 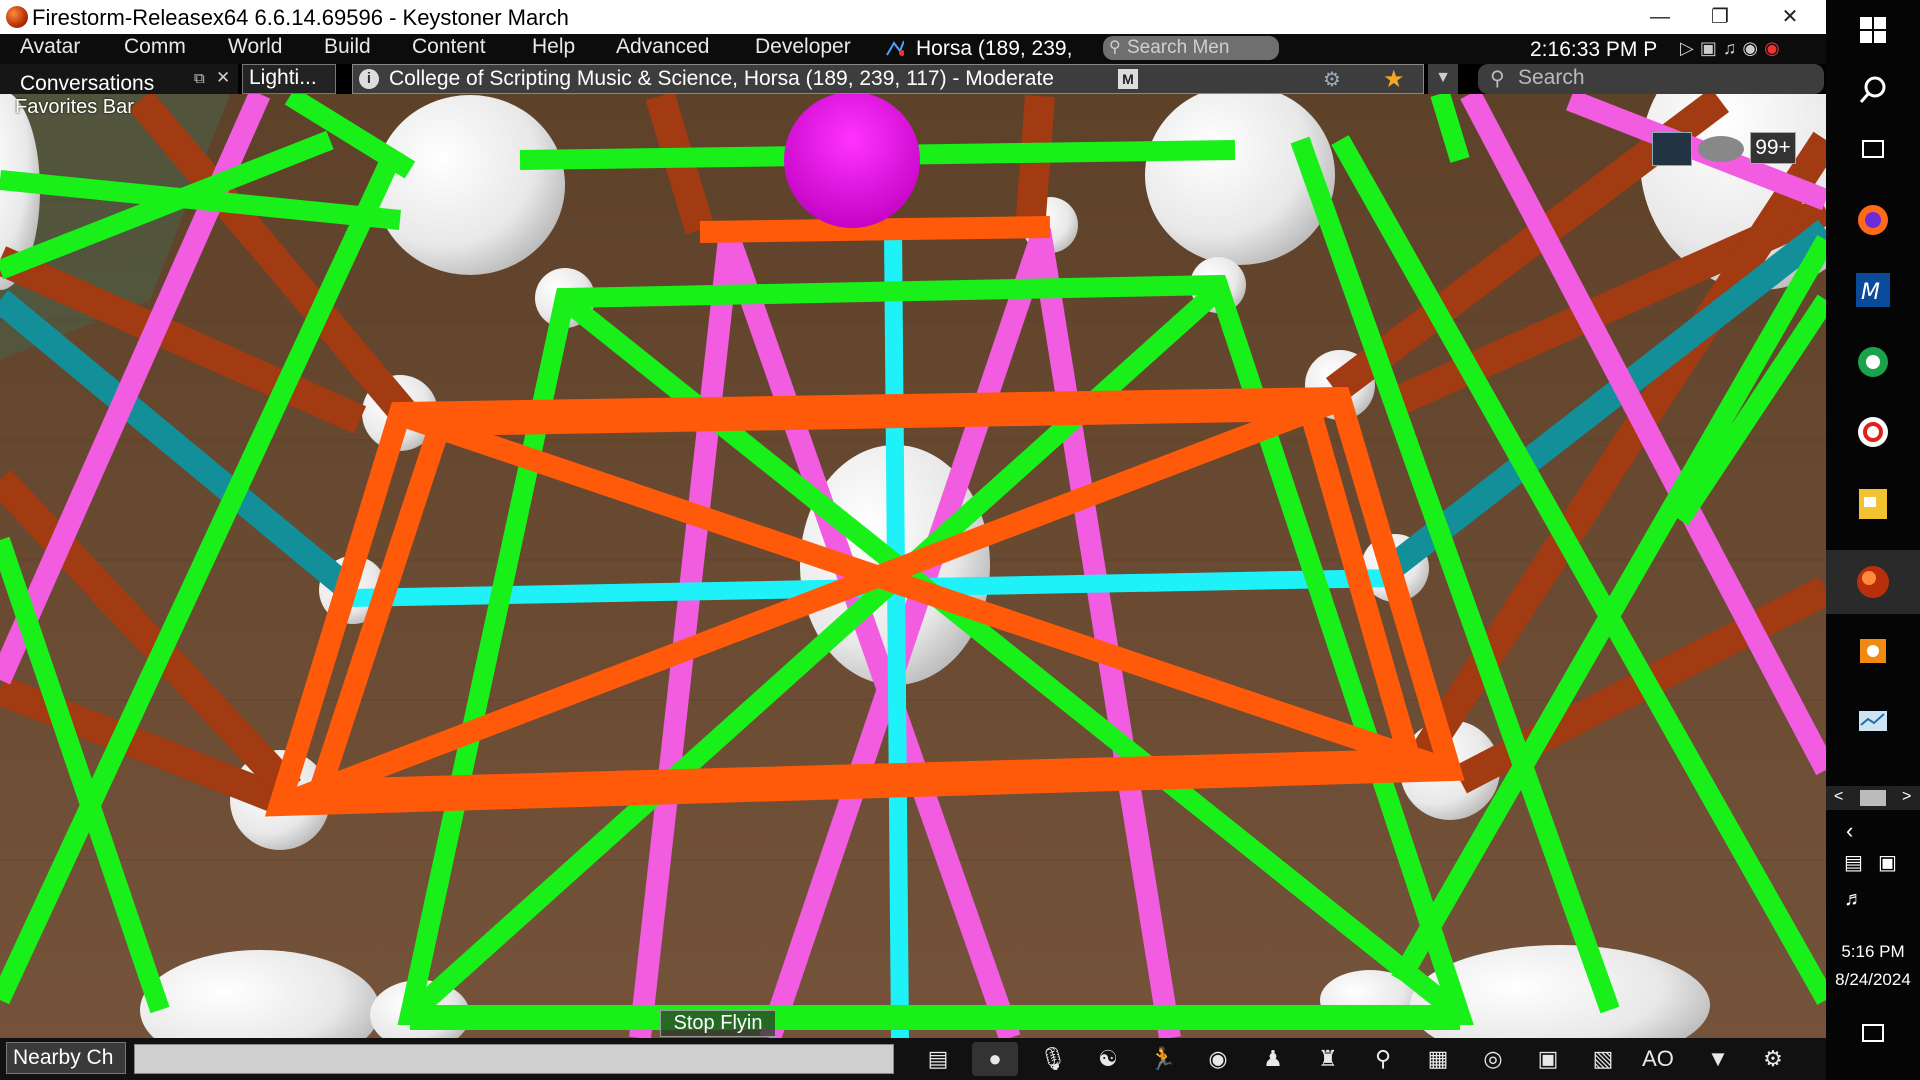 I want to click on microphone-icon: 🎙, so click(x=1053, y=1059).